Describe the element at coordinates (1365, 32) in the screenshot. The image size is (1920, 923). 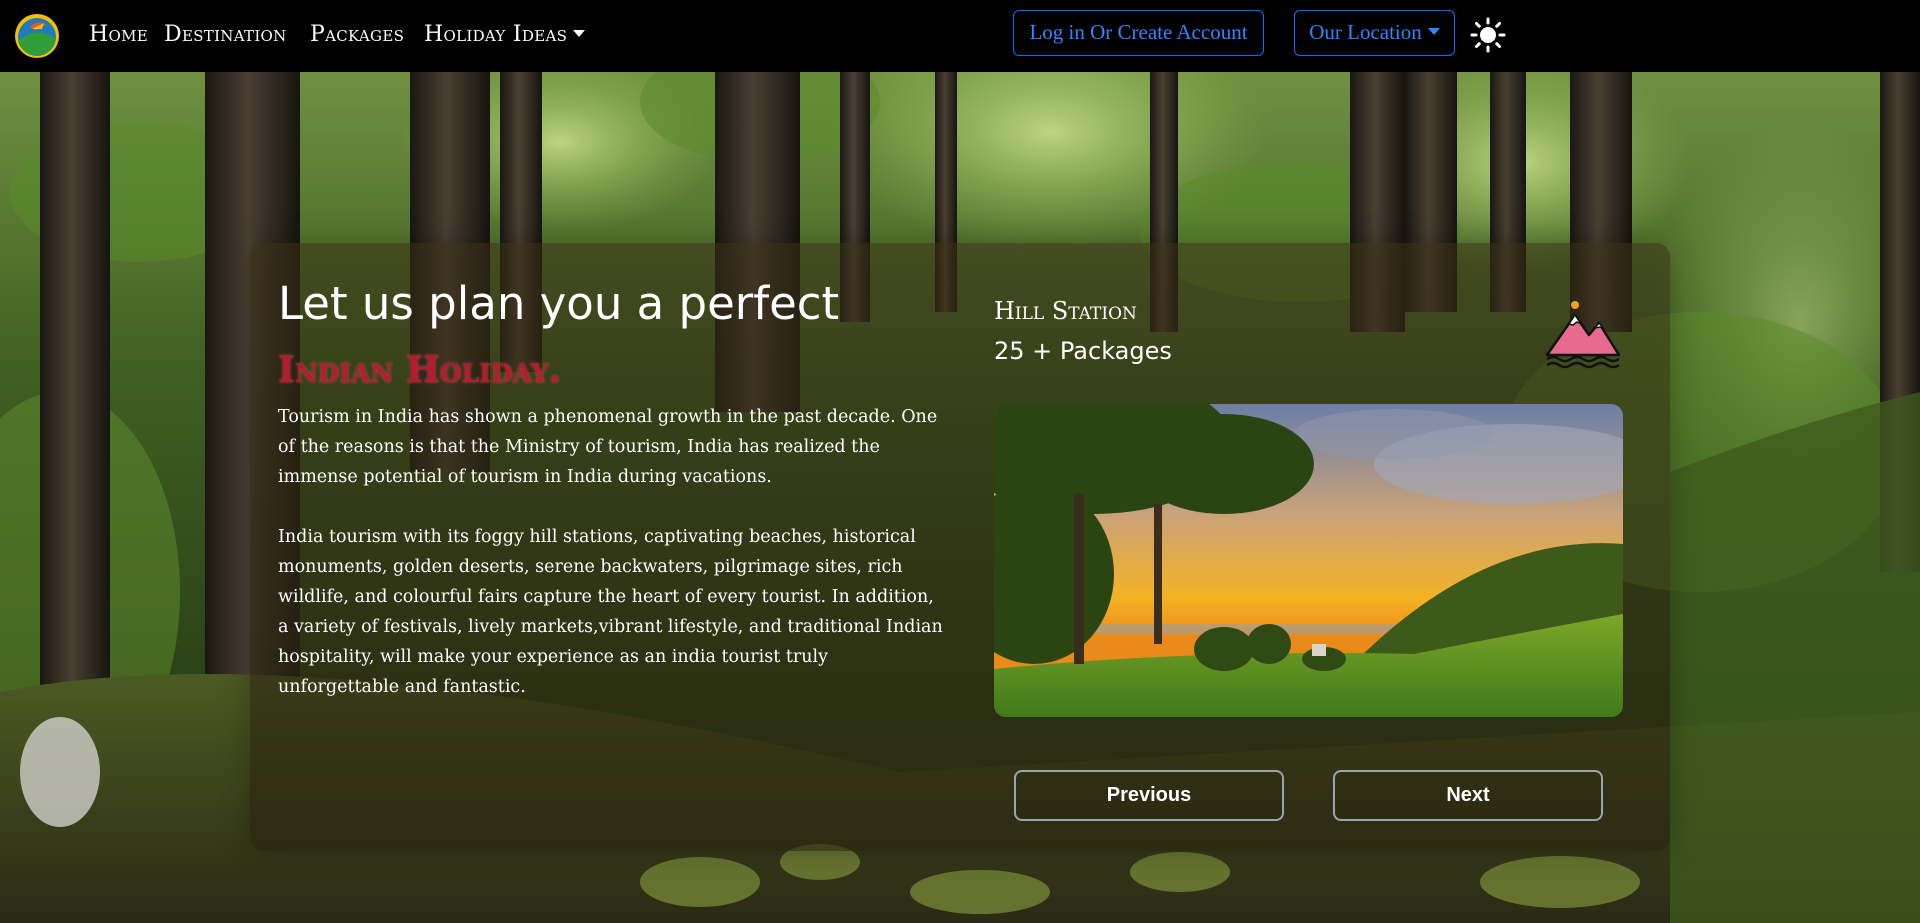
I see `location-label: Our Location` at that location.